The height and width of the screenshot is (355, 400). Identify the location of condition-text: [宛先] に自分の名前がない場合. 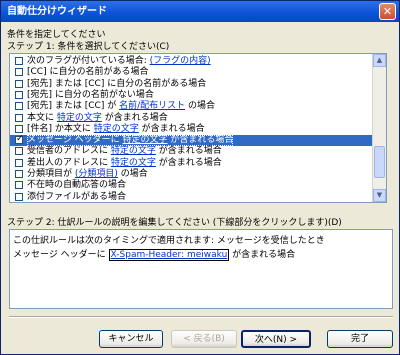
(90, 94).